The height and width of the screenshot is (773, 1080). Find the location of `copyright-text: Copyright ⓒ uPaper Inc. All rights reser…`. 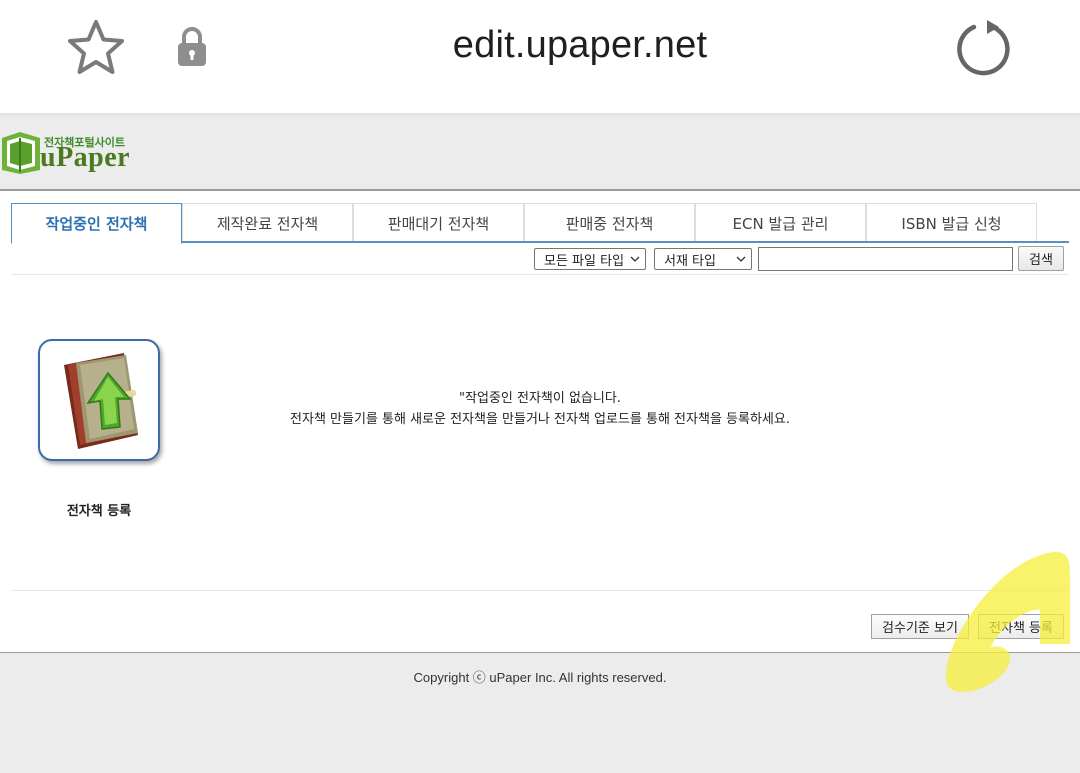

copyright-text: Copyright ⓒ uPaper Inc. All rights reser… is located at coordinates (540, 677).